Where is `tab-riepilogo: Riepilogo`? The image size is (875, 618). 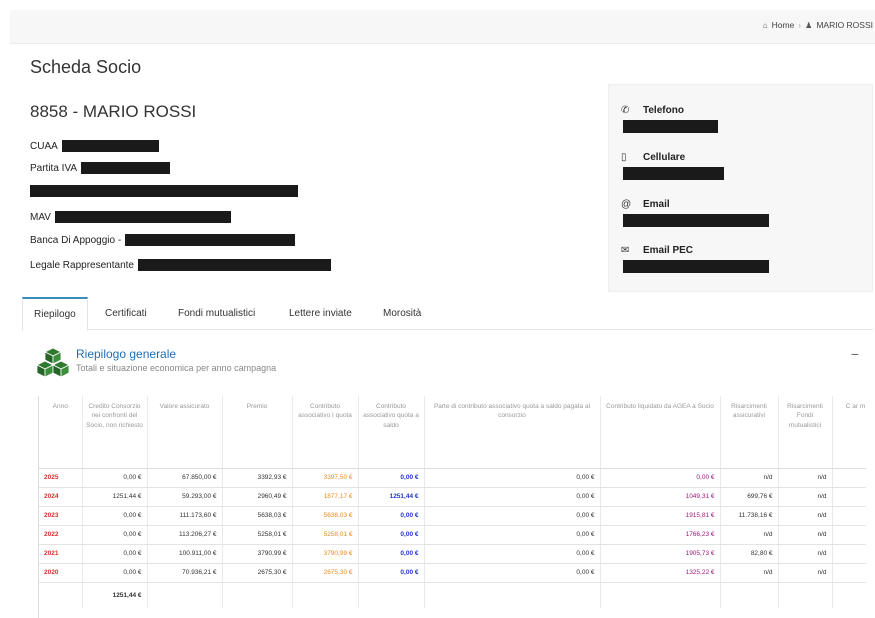
tab-riepilogo: Riepilogo is located at coordinates (55, 314).